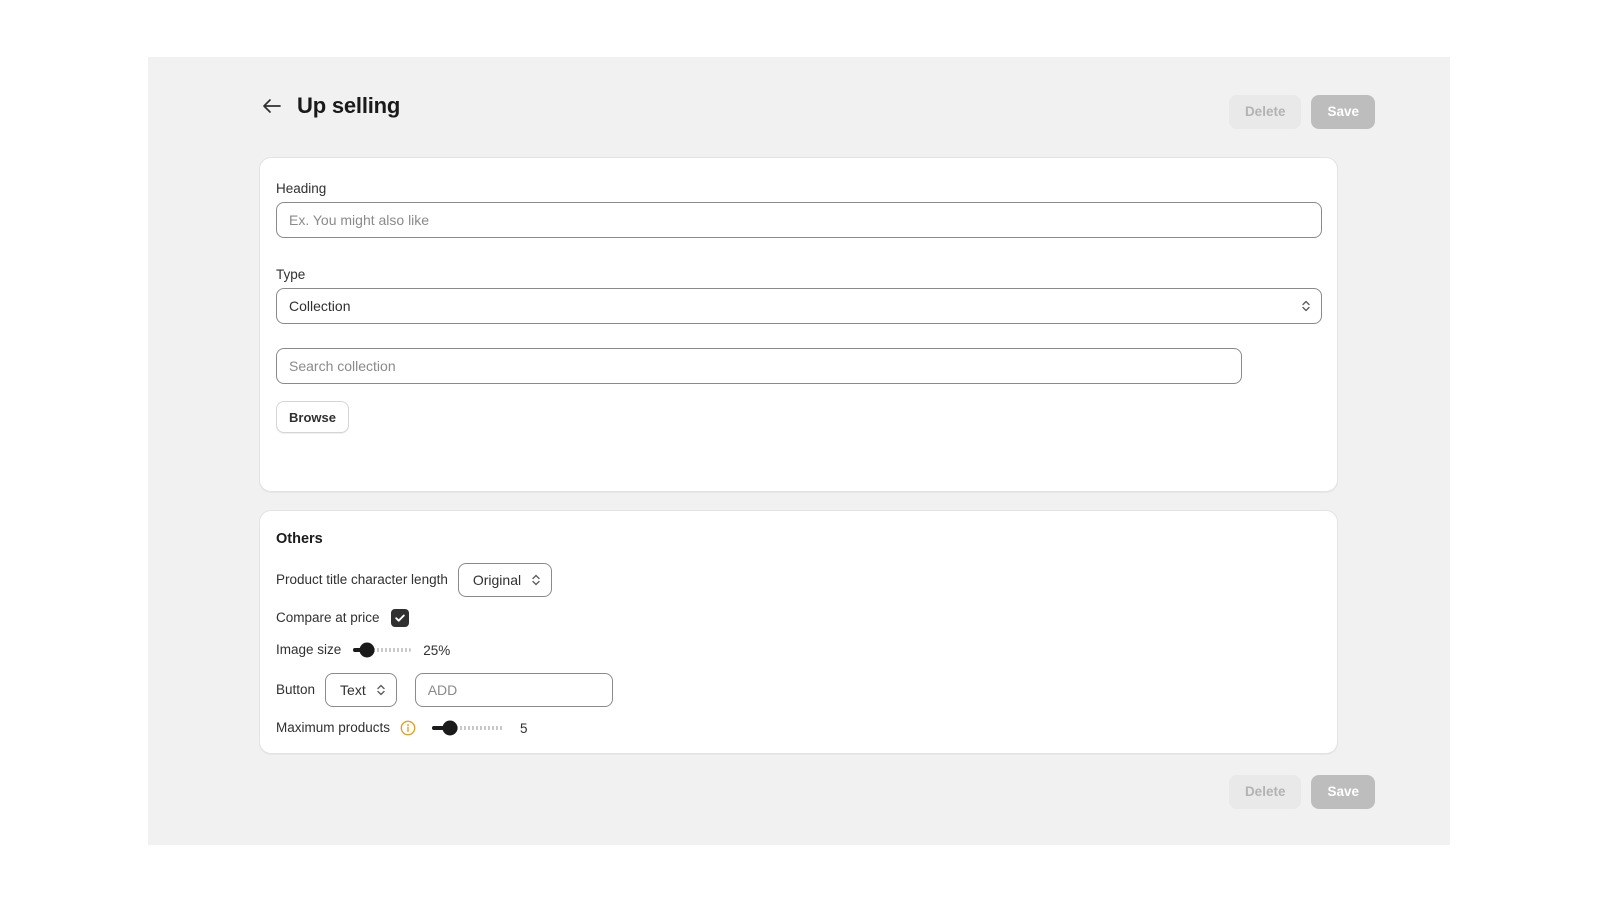  I want to click on others-section-title: Others, so click(299, 539).